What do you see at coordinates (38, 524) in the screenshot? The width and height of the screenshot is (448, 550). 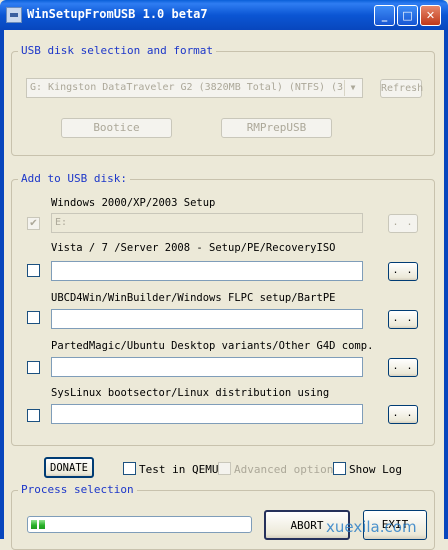 I see `progress-fill` at bounding box center [38, 524].